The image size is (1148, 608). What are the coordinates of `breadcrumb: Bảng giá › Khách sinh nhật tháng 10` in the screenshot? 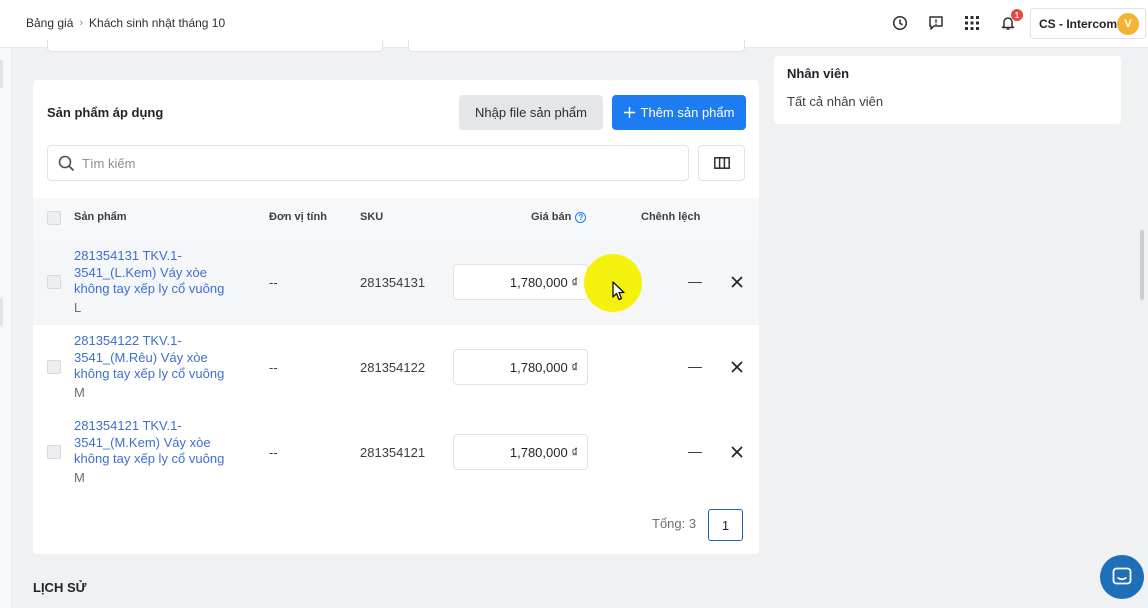 It's located at (125, 23).